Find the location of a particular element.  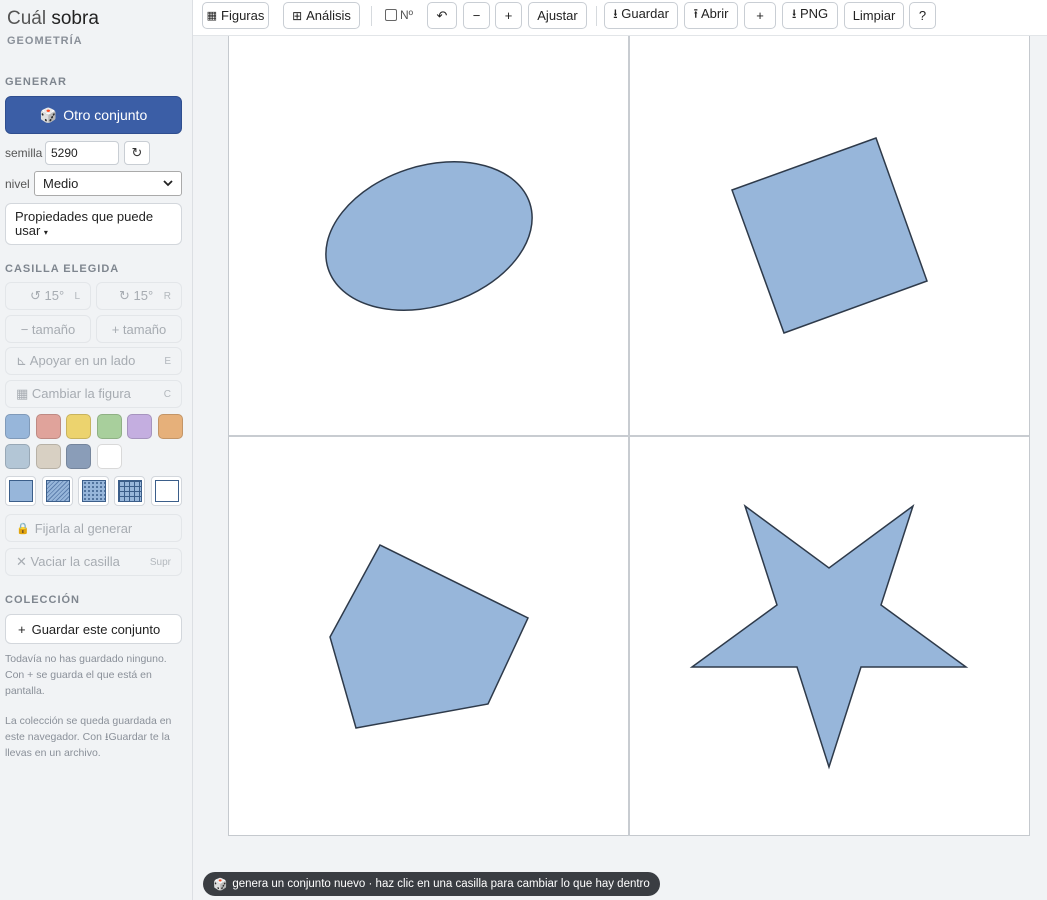

change-figure-button: ▦ Cambiar la figura C is located at coordinates (93, 394).